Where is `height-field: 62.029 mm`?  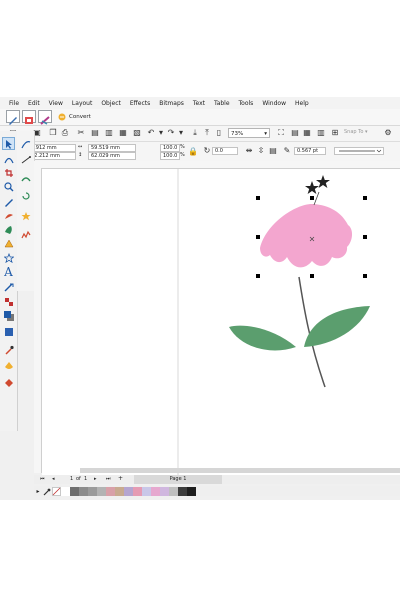
height-field: 62.029 mm is located at coordinates (112, 156).